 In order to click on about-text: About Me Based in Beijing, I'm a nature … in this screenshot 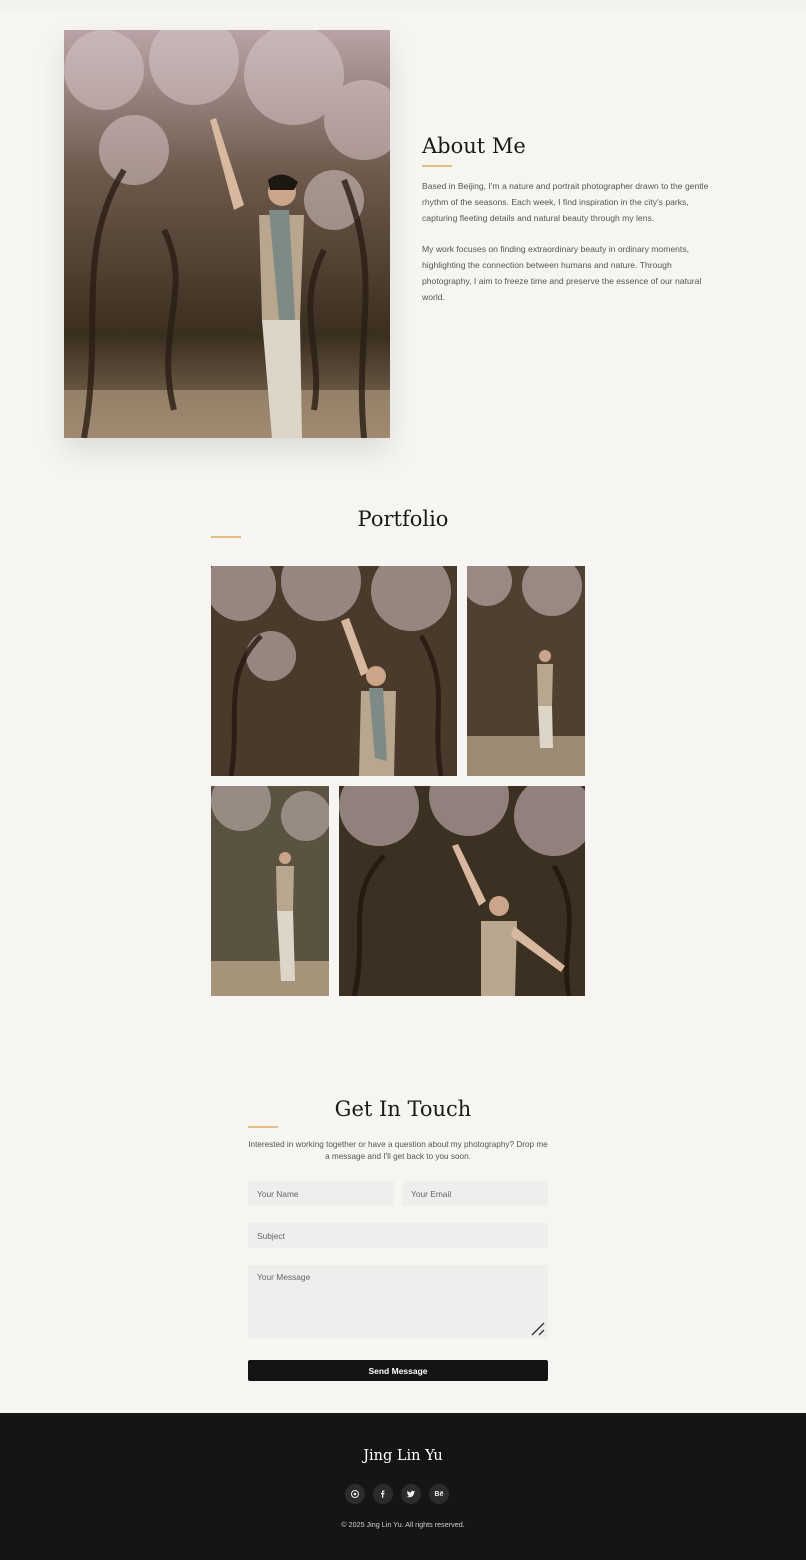, I will do `click(572, 218)`.